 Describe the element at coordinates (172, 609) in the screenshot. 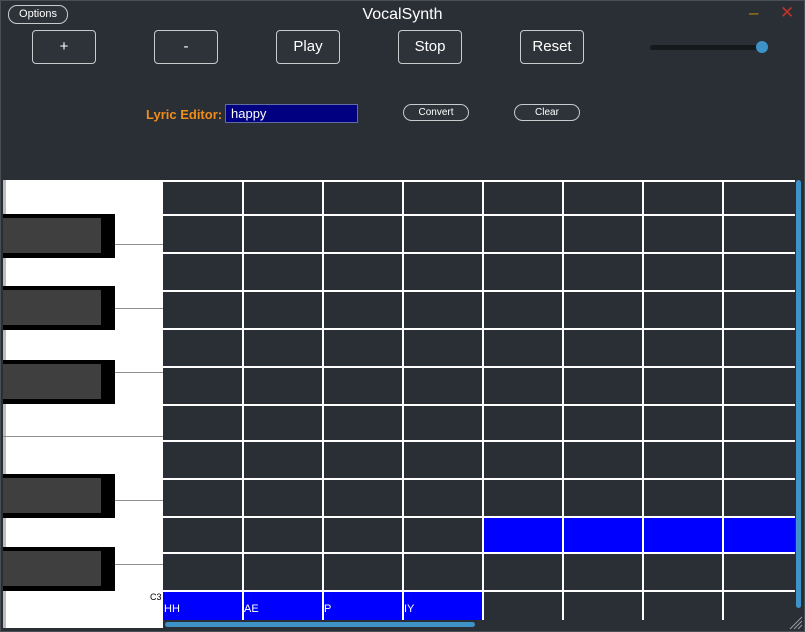

I see `phoneme-label: HH` at that location.